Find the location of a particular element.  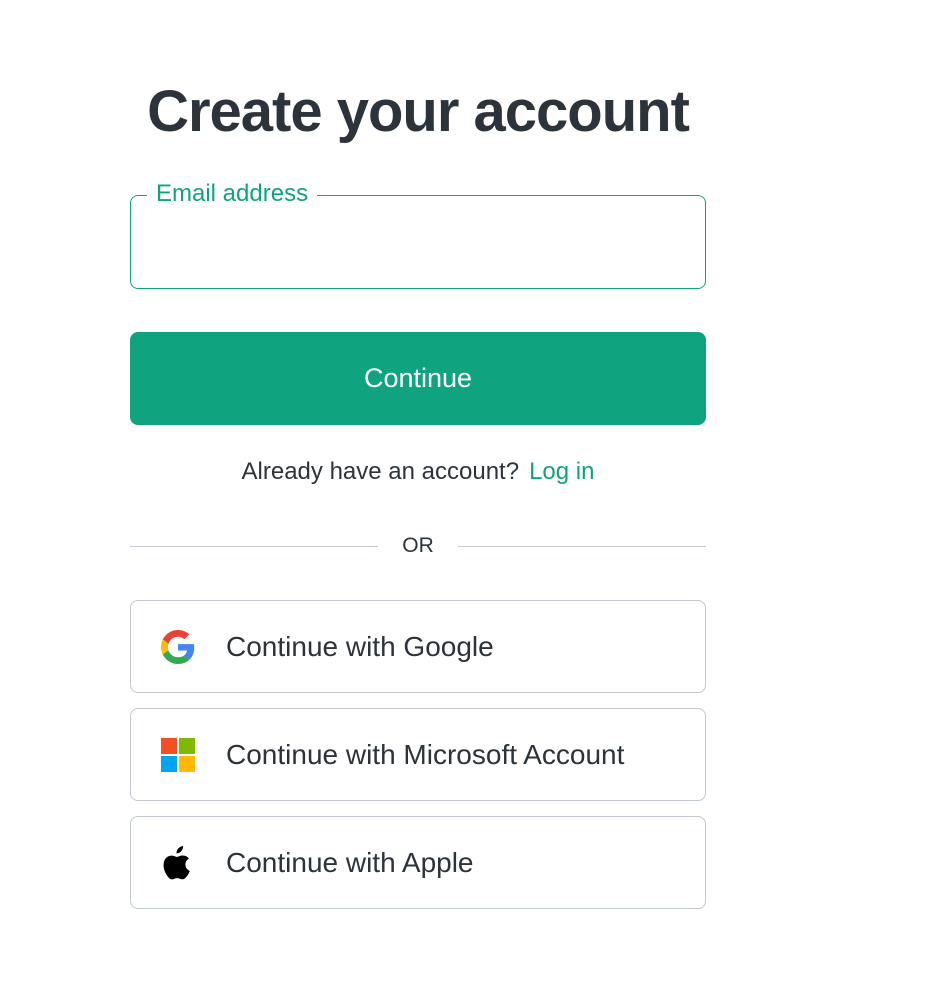

google-button-label: Continue with Google is located at coordinates (360, 646).